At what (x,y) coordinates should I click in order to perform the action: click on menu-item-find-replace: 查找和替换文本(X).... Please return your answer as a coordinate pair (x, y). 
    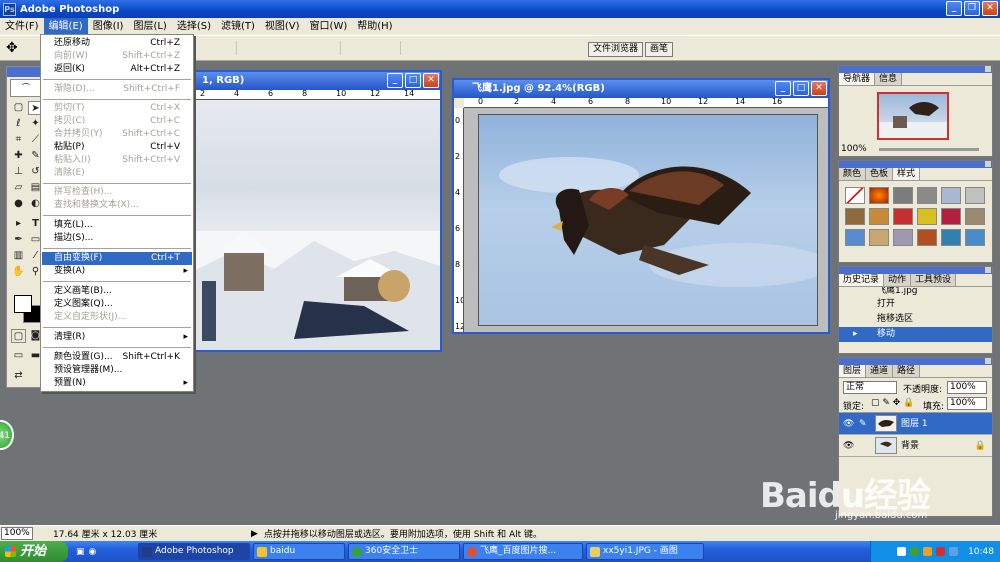
    Looking at the image, I should click on (117, 205).